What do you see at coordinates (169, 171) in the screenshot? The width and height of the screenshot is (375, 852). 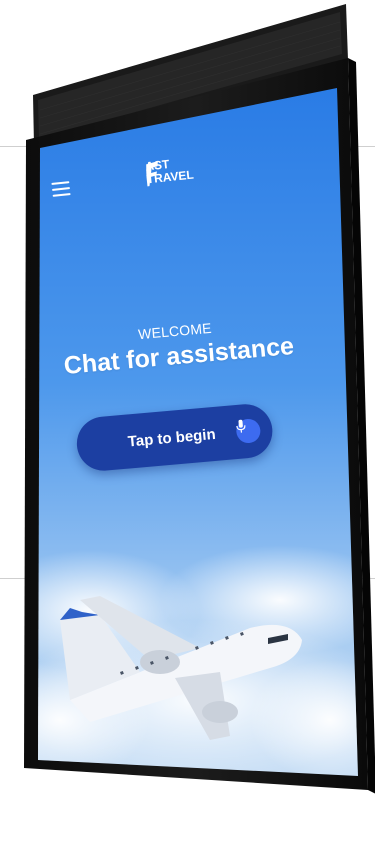 I see `fast-travel-logo: AST TRAVEL` at bounding box center [169, 171].